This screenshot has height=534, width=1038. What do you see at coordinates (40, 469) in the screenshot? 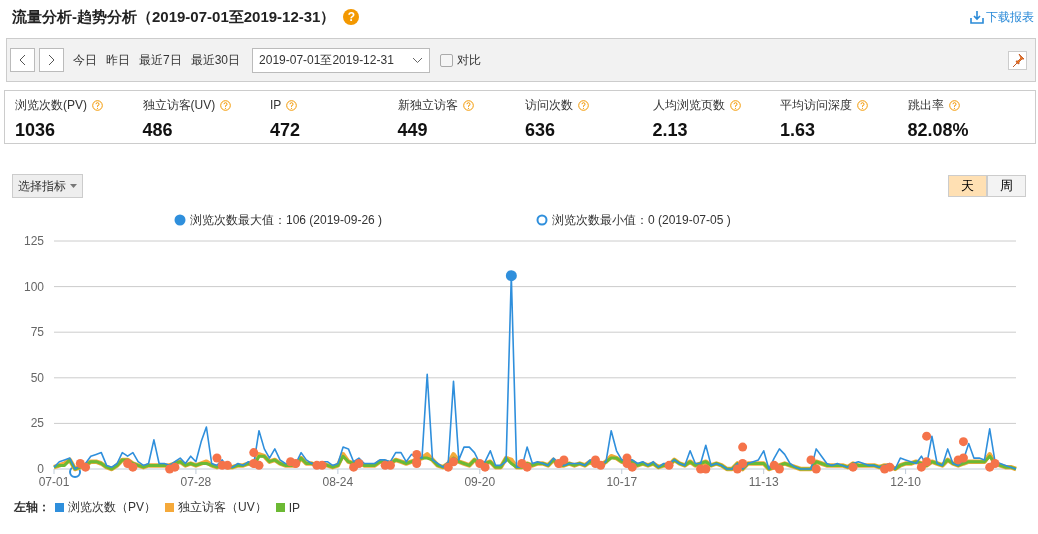
I see `y-tick-label: 0` at bounding box center [40, 469].